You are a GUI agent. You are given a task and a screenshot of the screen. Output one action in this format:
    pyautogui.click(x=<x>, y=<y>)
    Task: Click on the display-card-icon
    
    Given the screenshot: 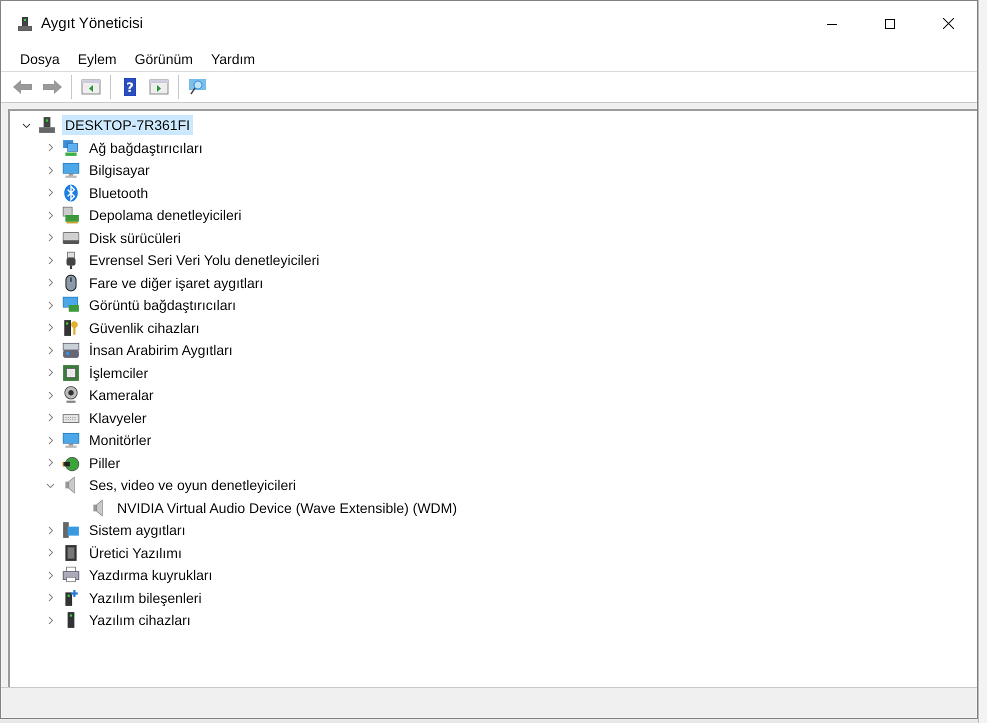 What is the action you would take?
    pyautogui.click(x=71, y=305)
    